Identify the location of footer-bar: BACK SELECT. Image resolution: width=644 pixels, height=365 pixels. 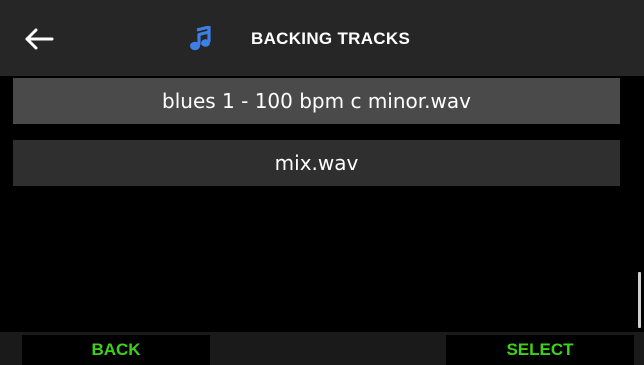
(322, 348).